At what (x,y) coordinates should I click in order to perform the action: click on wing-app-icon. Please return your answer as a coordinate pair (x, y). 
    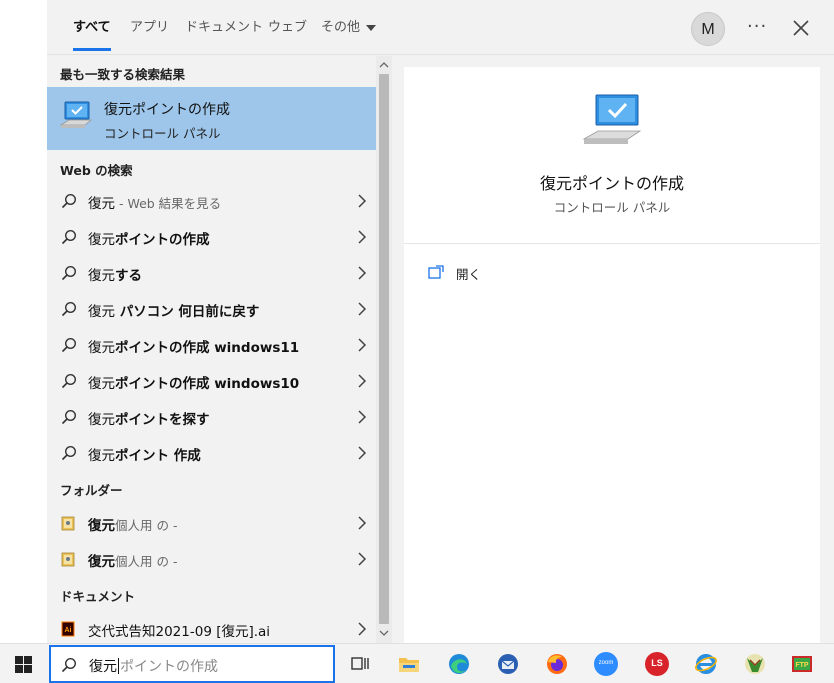
    Looking at the image, I should click on (755, 664).